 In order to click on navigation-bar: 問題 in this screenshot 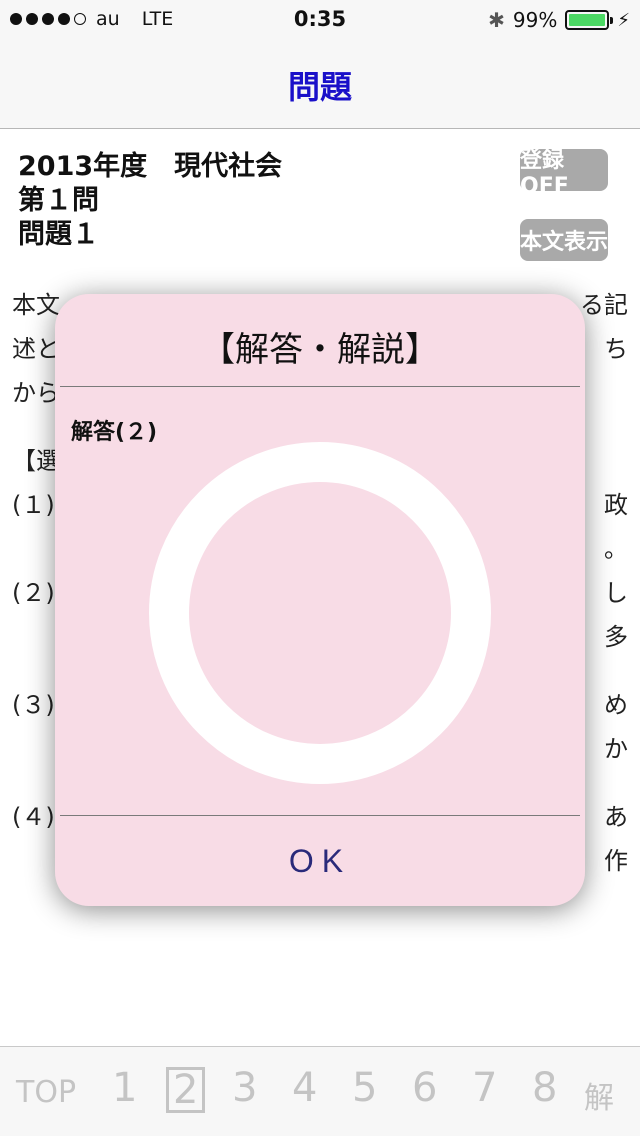, I will do `click(320, 84)`.